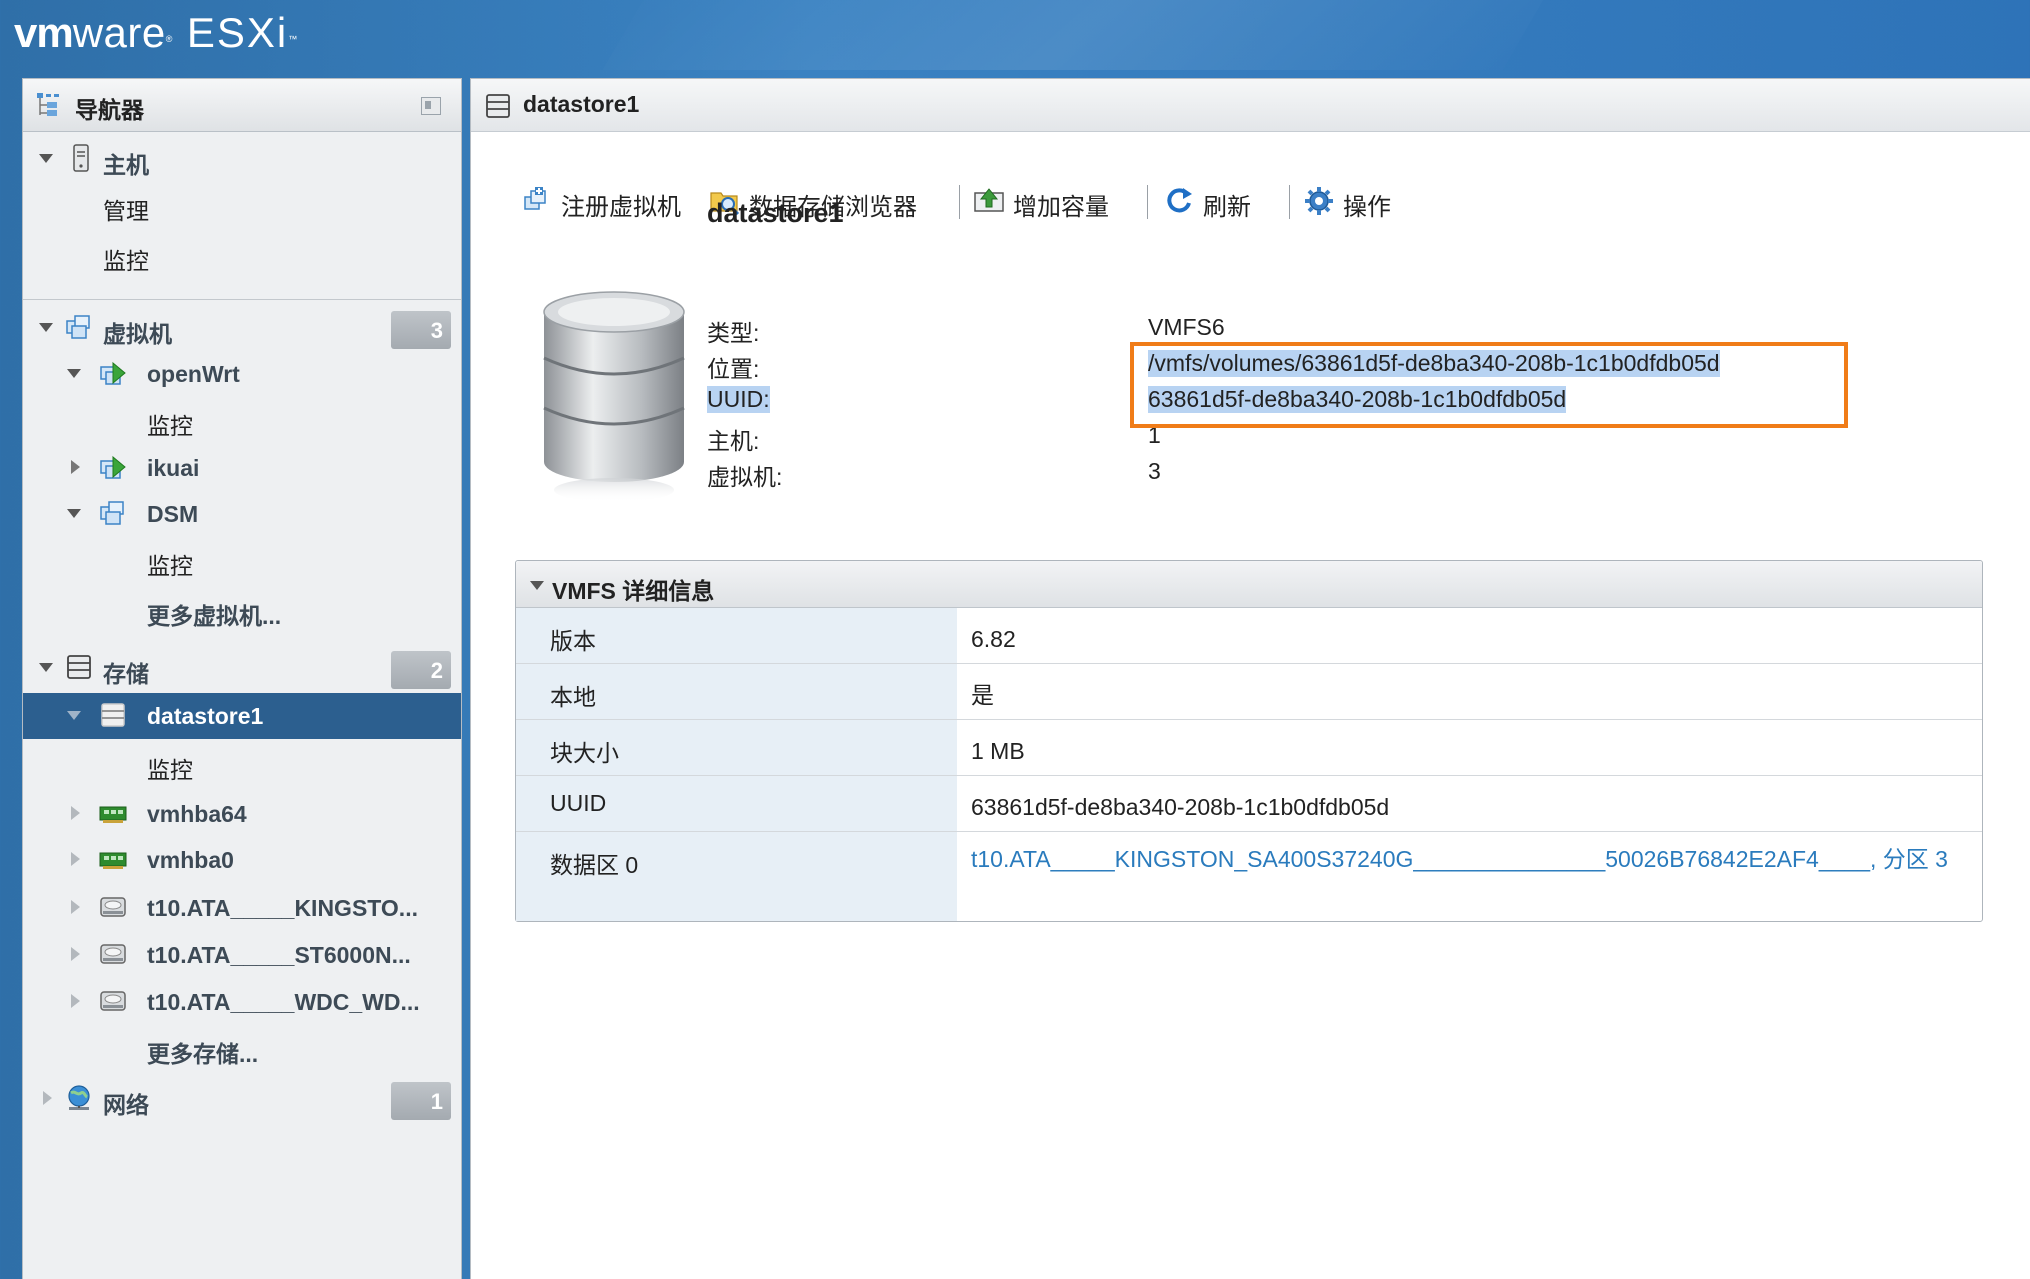  What do you see at coordinates (112, 513) in the screenshot?
I see `vm-icon` at bounding box center [112, 513].